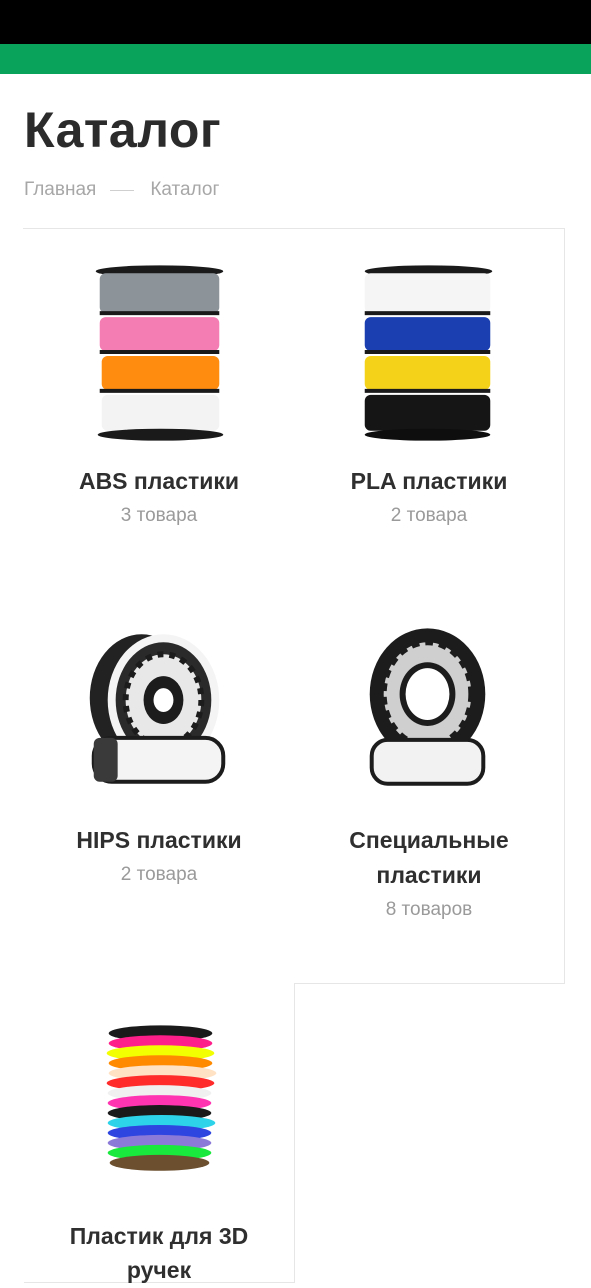 The width and height of the screenshot is (591, 1288). Describe the element at coordinates (159, 515) in the screenshot. I see `category-count: 3 товара` at that location.